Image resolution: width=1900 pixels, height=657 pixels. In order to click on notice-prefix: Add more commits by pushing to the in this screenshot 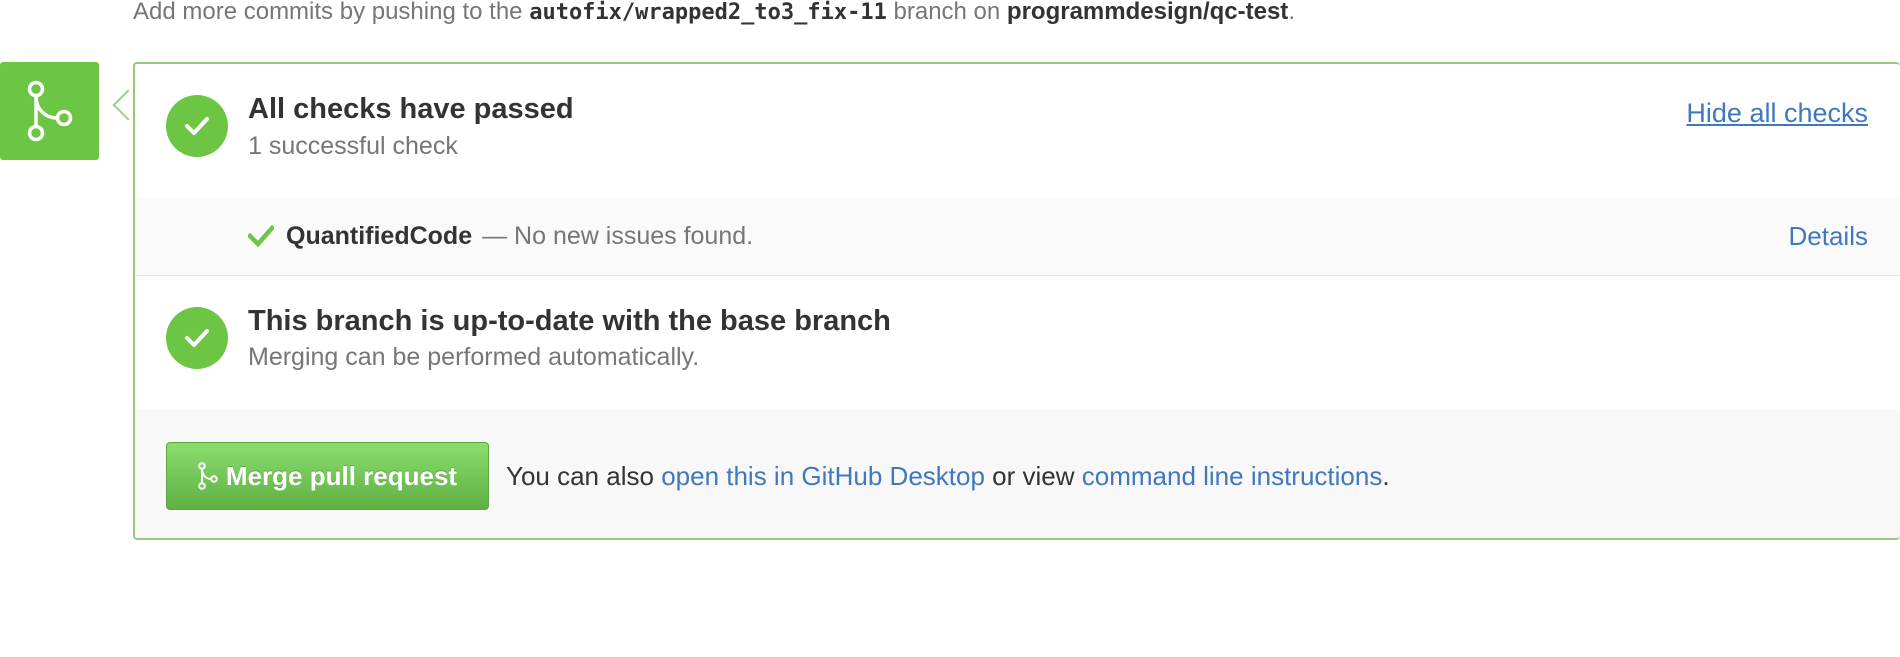, I will do `click(328, 12)`.